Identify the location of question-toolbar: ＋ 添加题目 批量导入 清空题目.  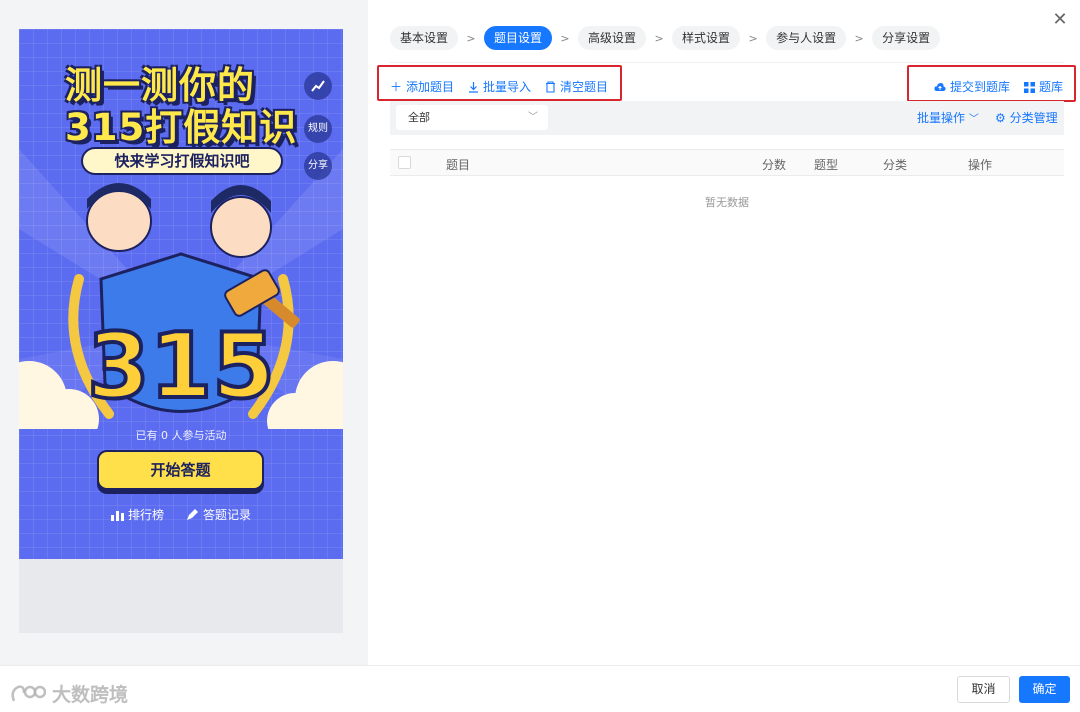
(499, 87).